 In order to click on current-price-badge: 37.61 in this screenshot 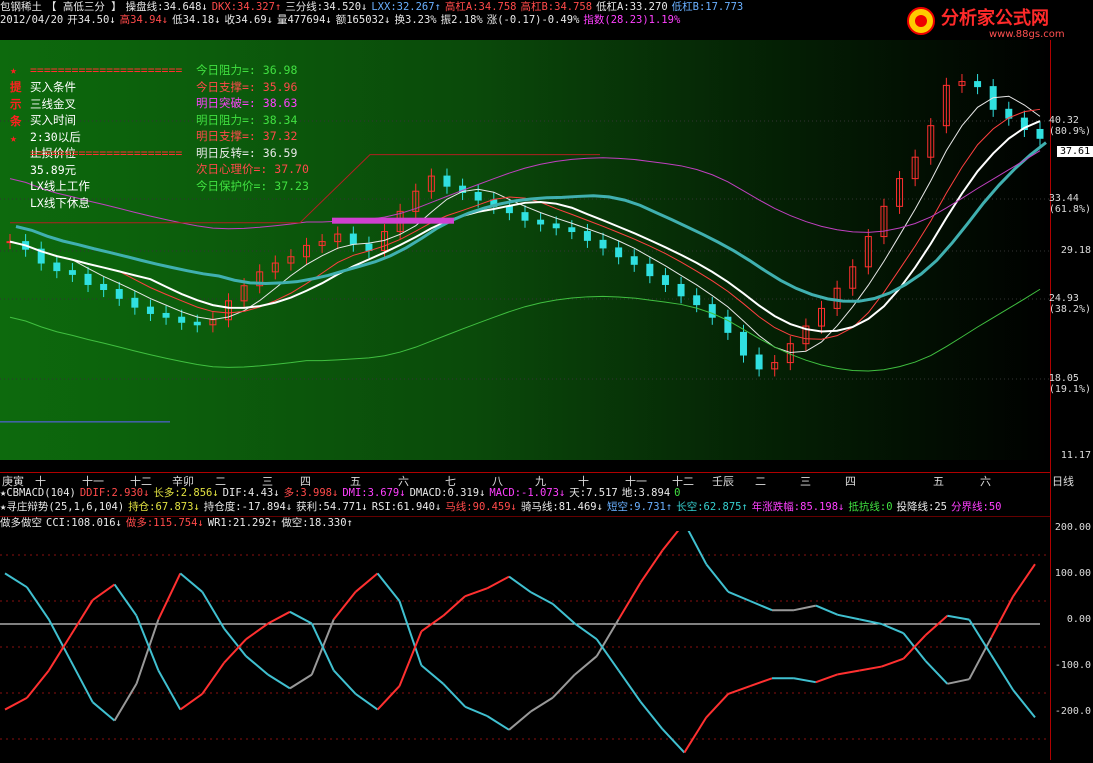, I will do `click(1075, 151)`.